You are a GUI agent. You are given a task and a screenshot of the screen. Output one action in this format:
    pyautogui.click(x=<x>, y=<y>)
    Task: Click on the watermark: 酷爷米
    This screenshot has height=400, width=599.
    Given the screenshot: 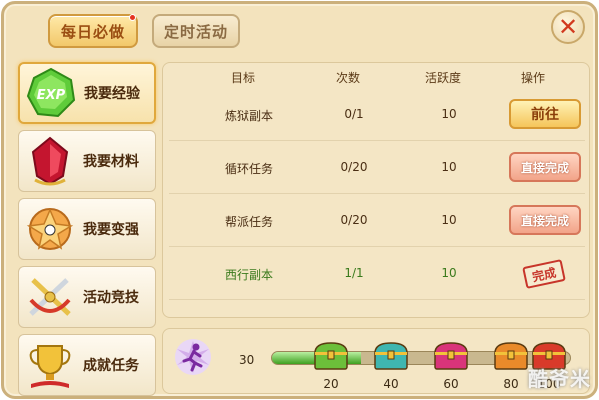 What is the action you would take?
    pyautogui.click(x=559, y=379)
    